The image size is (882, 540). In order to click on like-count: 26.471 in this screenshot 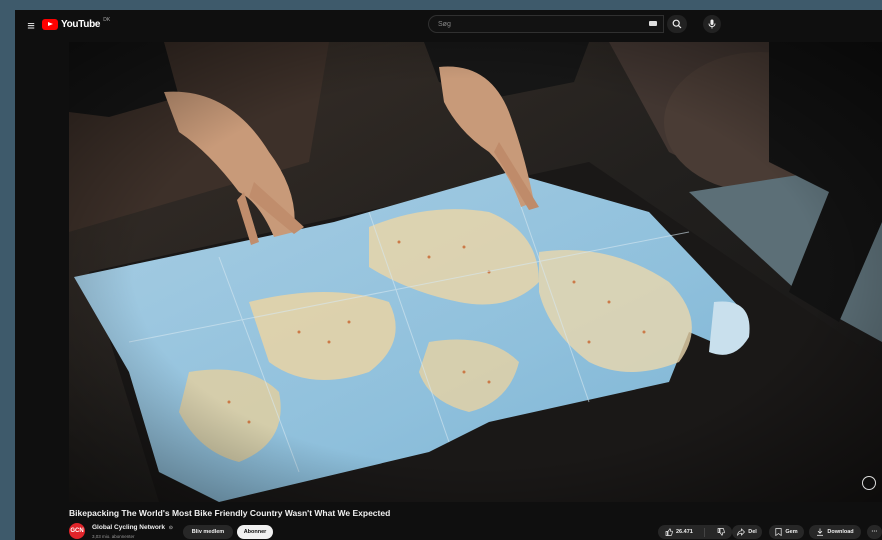, I will do `click(684, 532)`.